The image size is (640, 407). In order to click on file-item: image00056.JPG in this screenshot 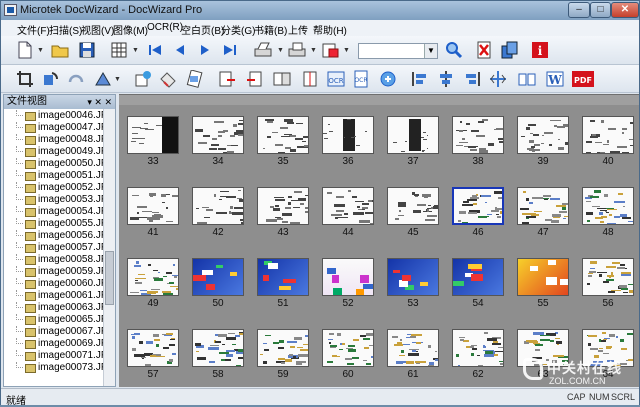, I will do `click(59, 236)`.